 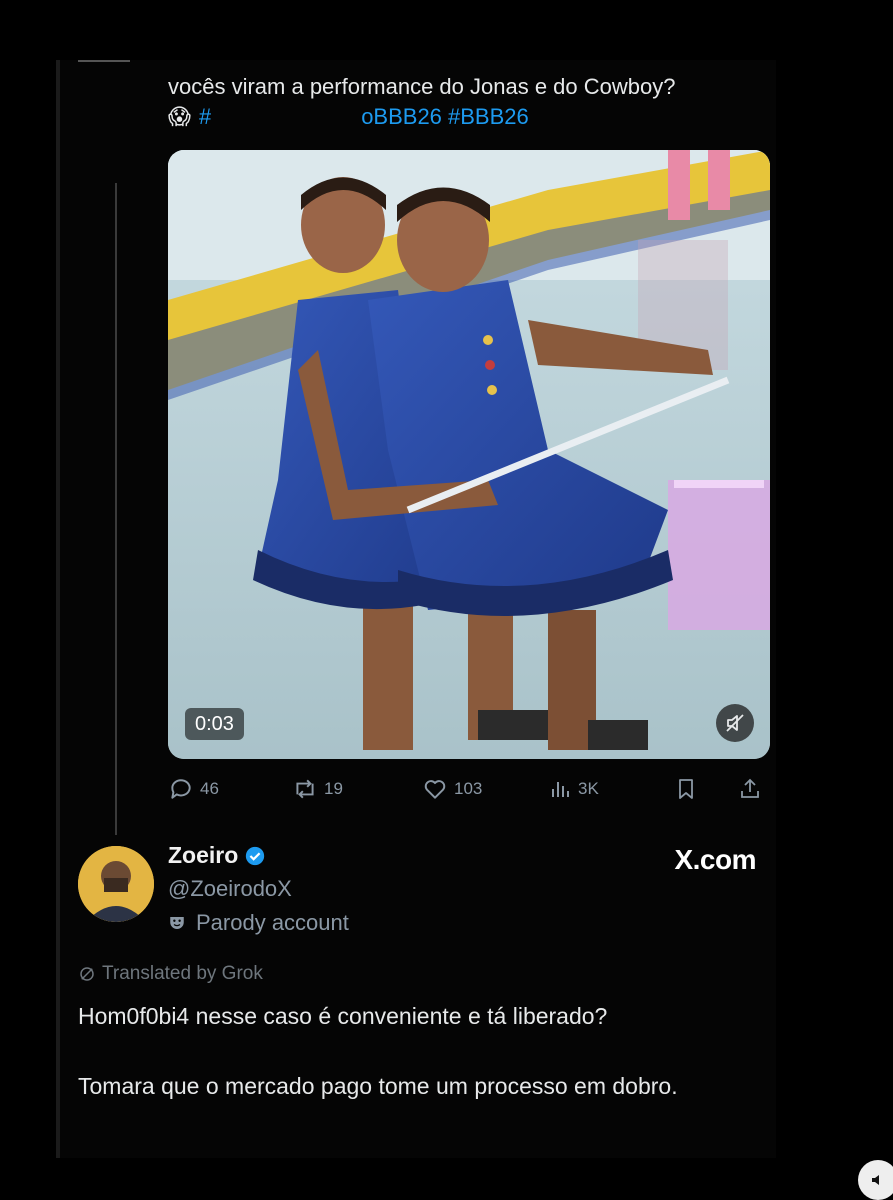 I want to click on mute-button, so click(x=735, y=723).